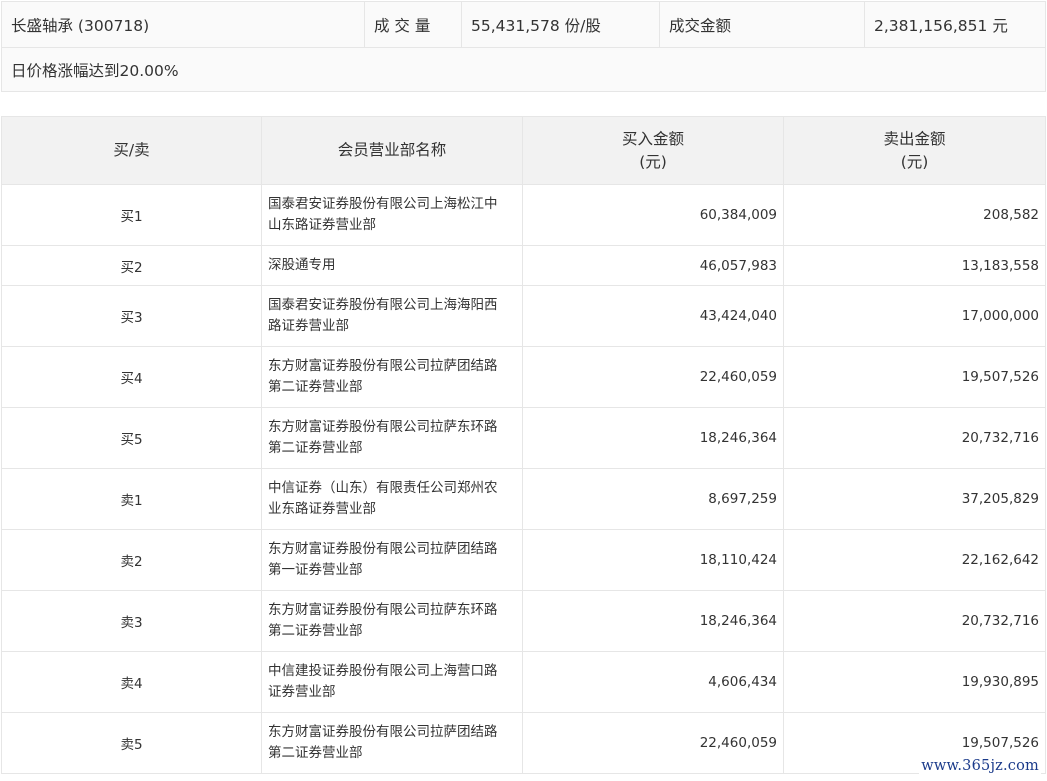 This screenshot has height=781, width=1047. Describe the element at coordinates (383, 671) in the screenshot. I see `row-branch-name-line1: 中信建投证券股份有限公司上海营口路` at that location.